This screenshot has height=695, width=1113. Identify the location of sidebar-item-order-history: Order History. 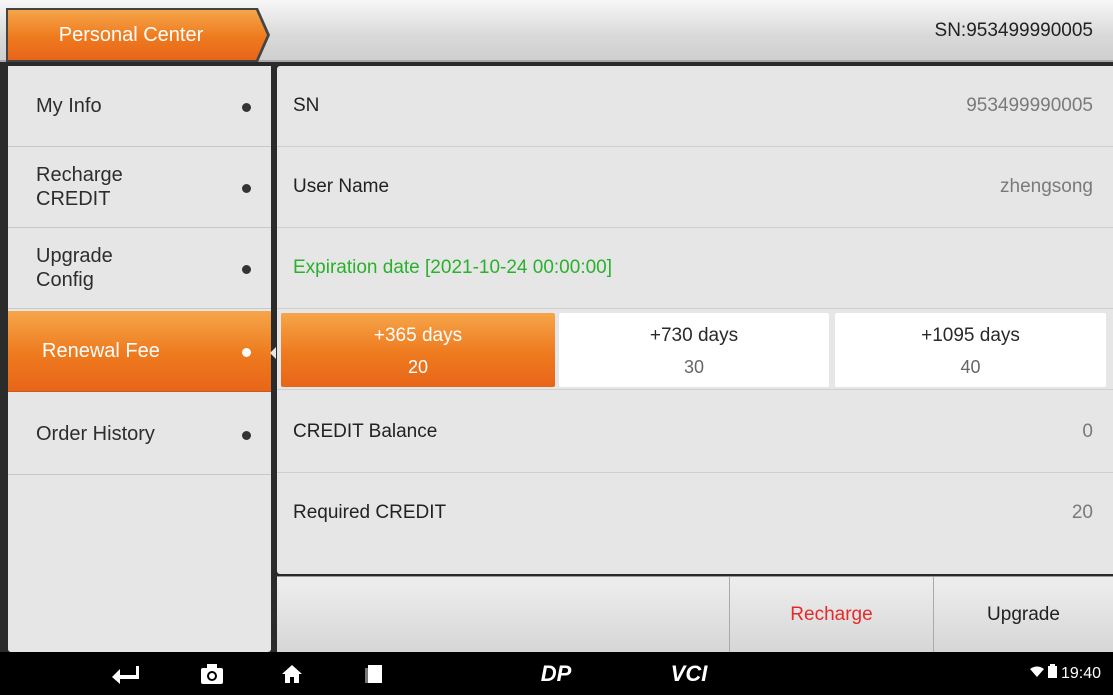
(139, 434).